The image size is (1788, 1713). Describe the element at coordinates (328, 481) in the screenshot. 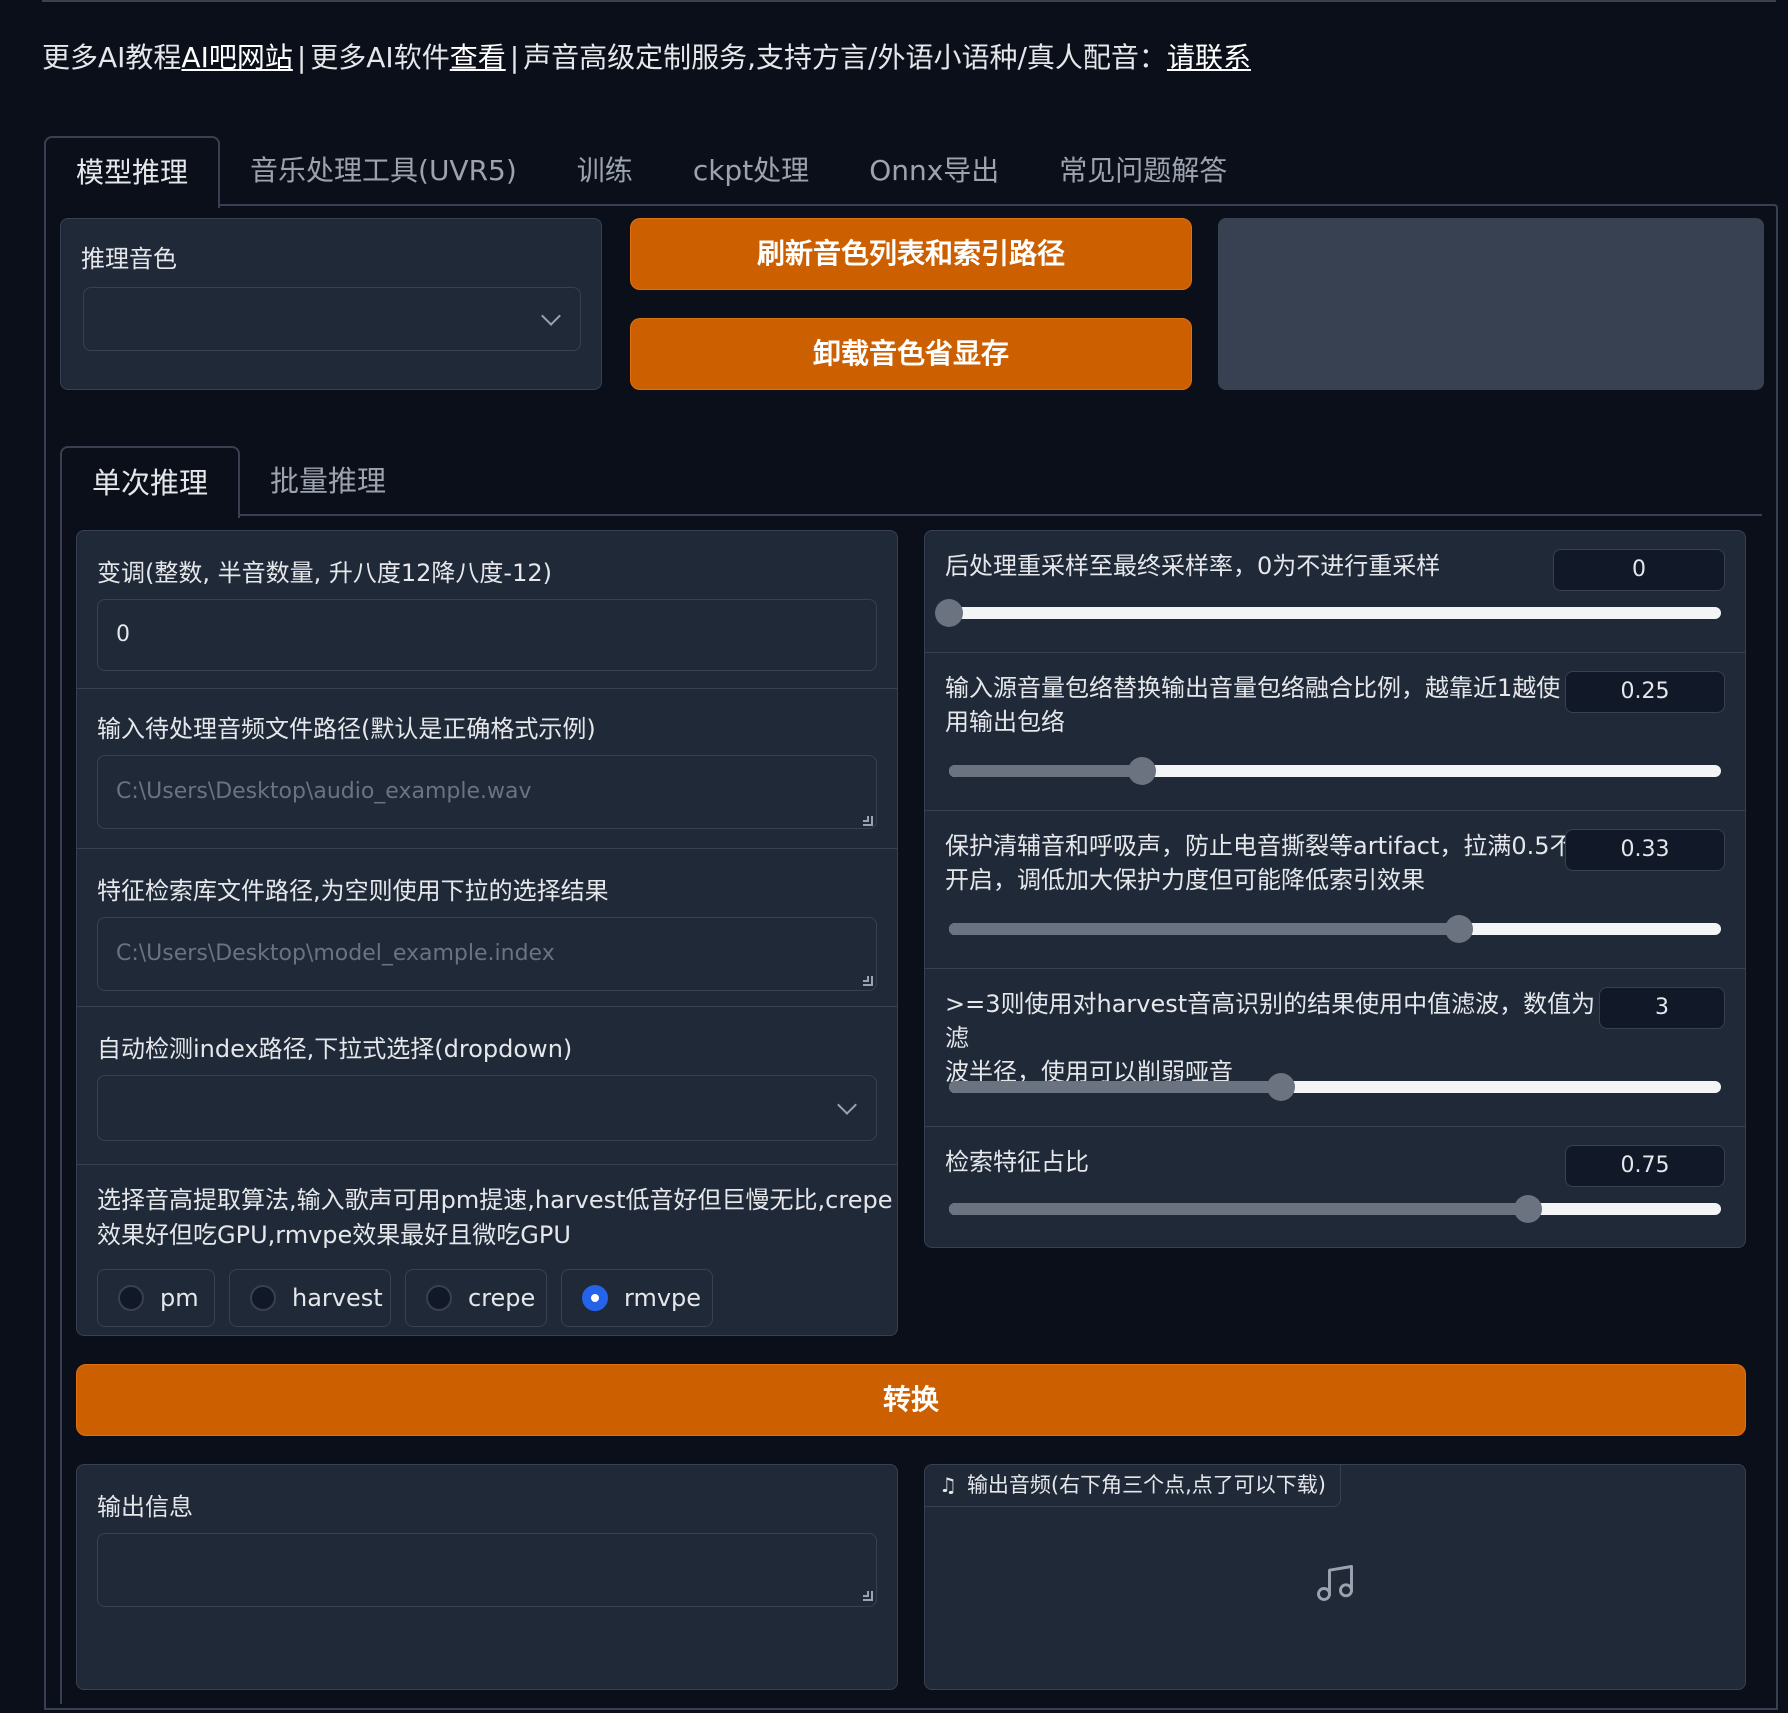

I see `tab-batch-inference: 批量推理` at that location.